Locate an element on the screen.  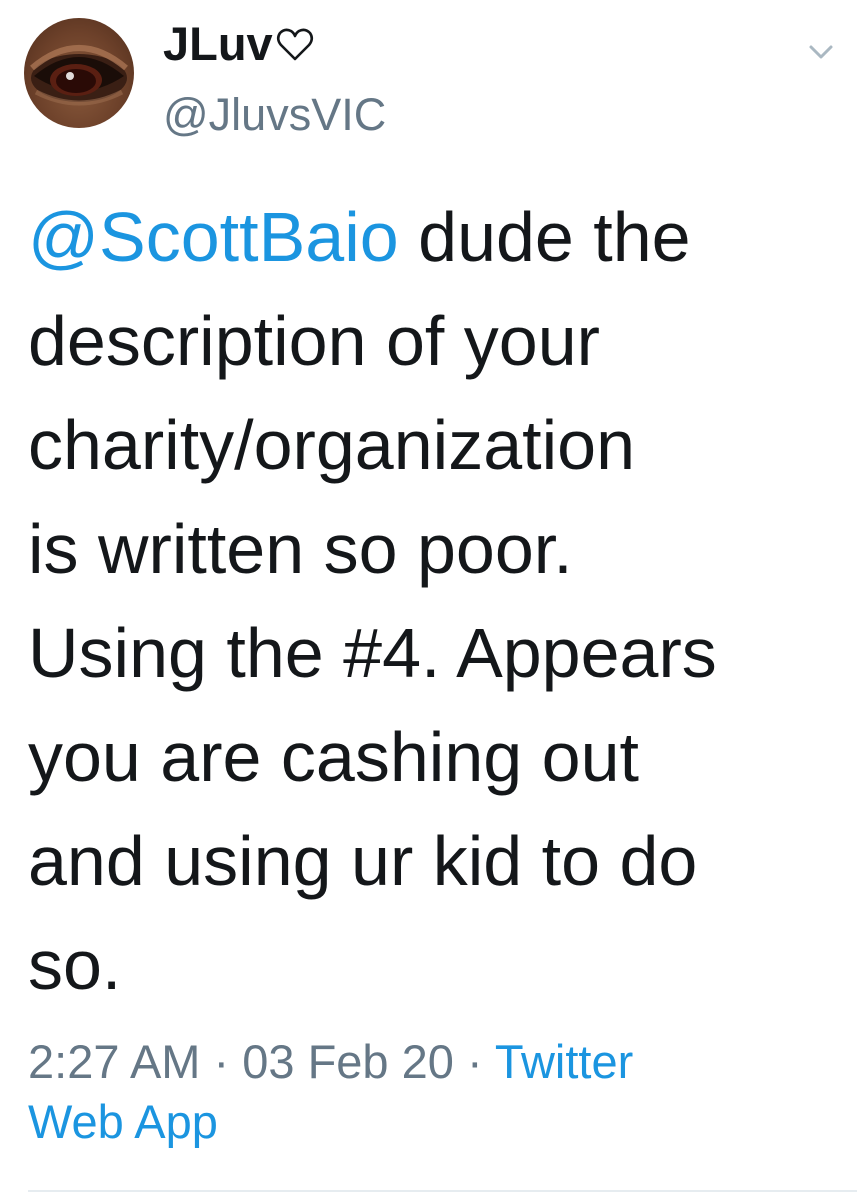
tweet-source-link: Twitter is located at coordinates (564, 1061).